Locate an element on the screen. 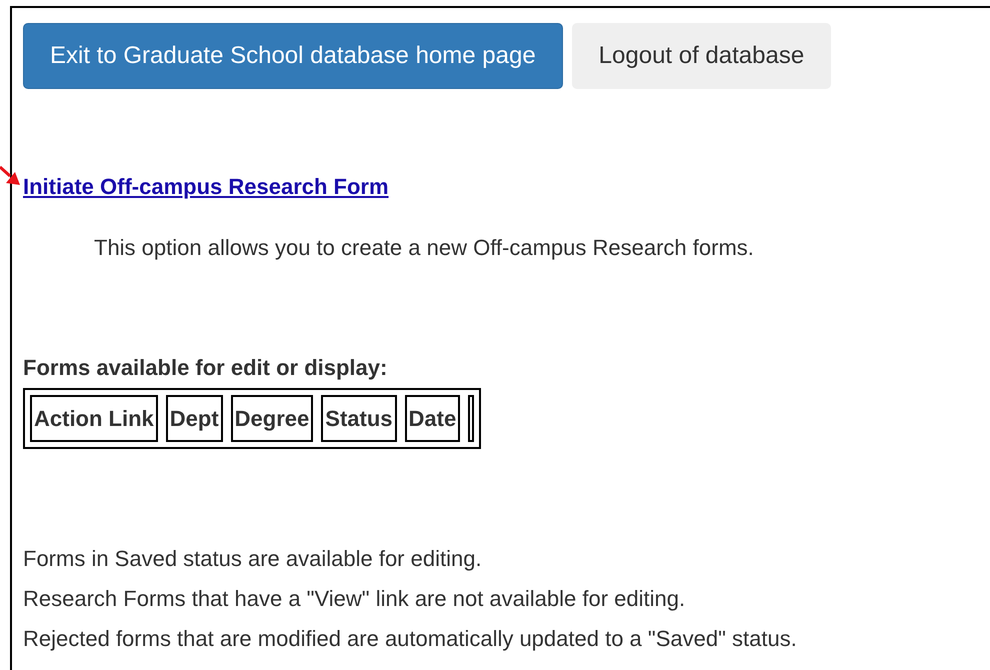 Image resolution: width=990 pixels, height=670 pixels. logout-button: Logout of database is located at coordinates (702, 56).